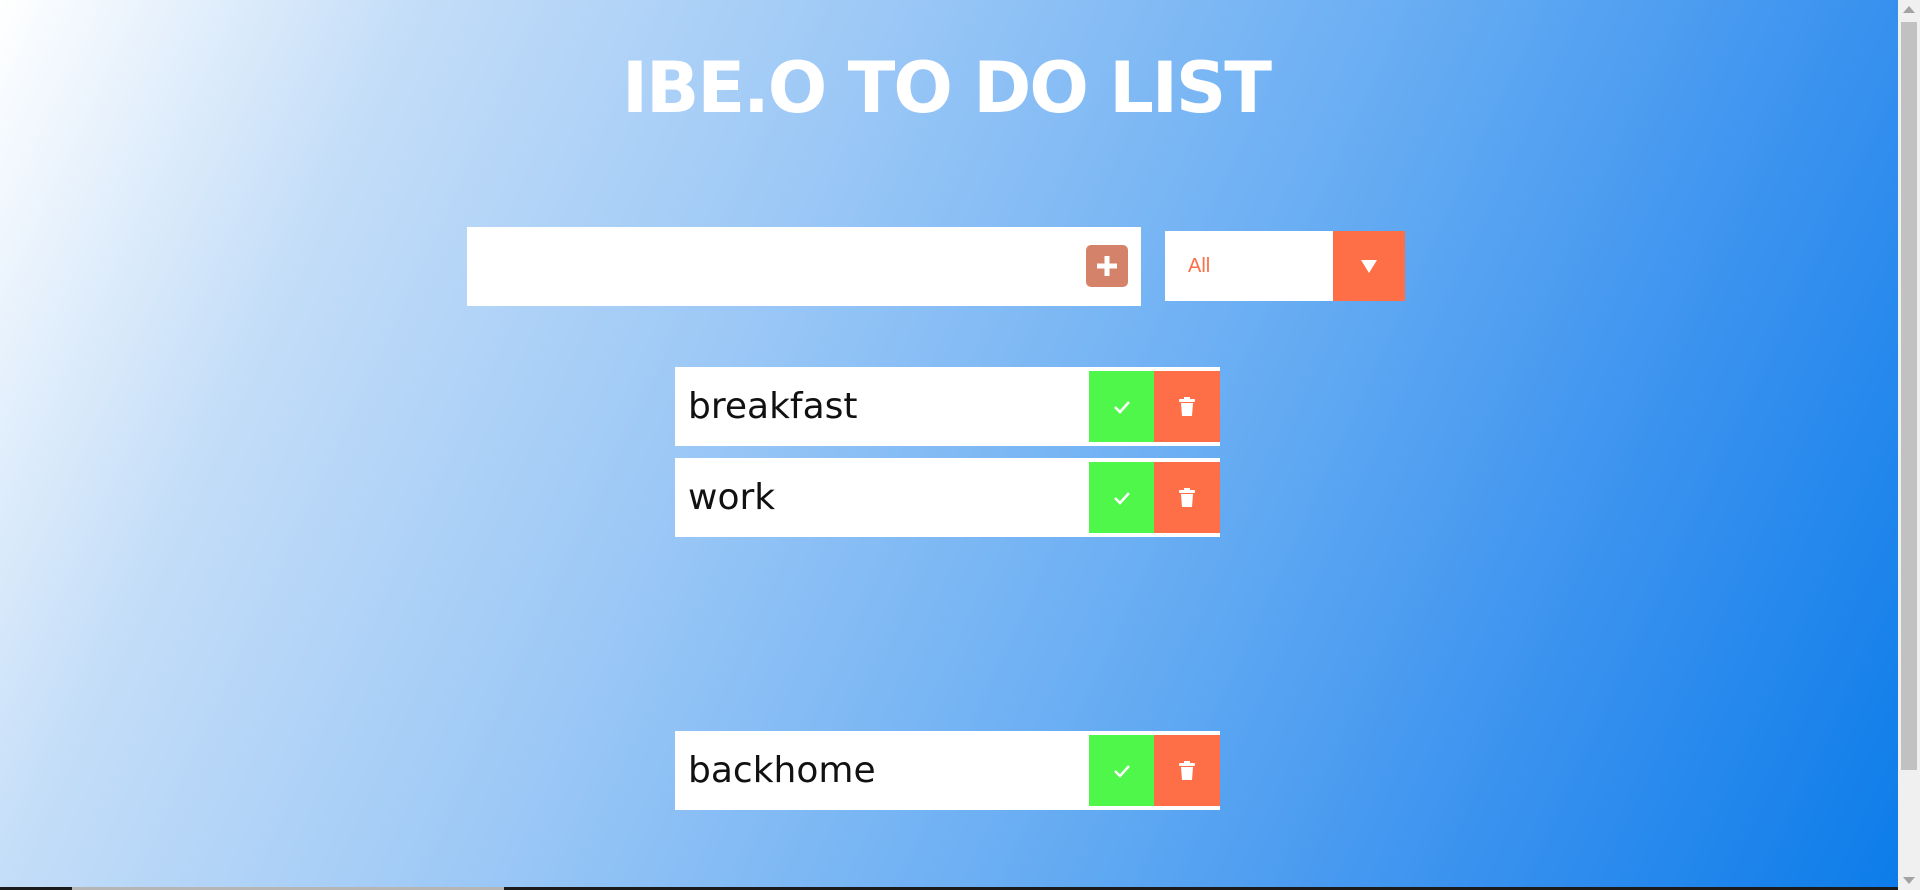 The image size is (1920, 890). Describe the element at coordinates (767, 266) in the screenshot. I see `new-todo-input` at that location.